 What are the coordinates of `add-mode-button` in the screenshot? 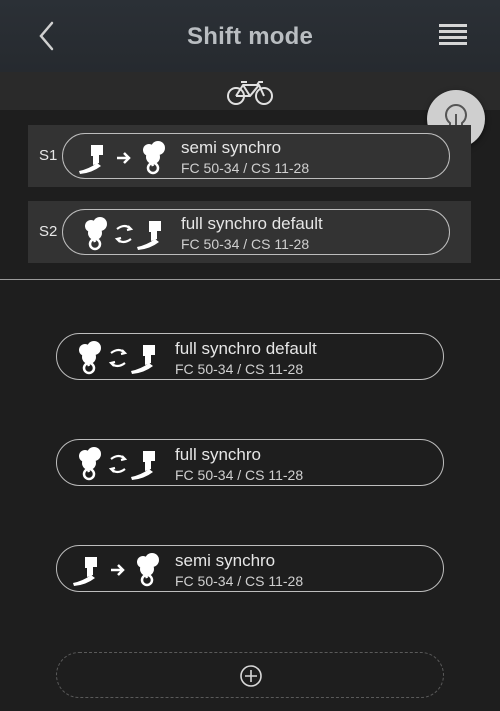 It's located at (250, 675).